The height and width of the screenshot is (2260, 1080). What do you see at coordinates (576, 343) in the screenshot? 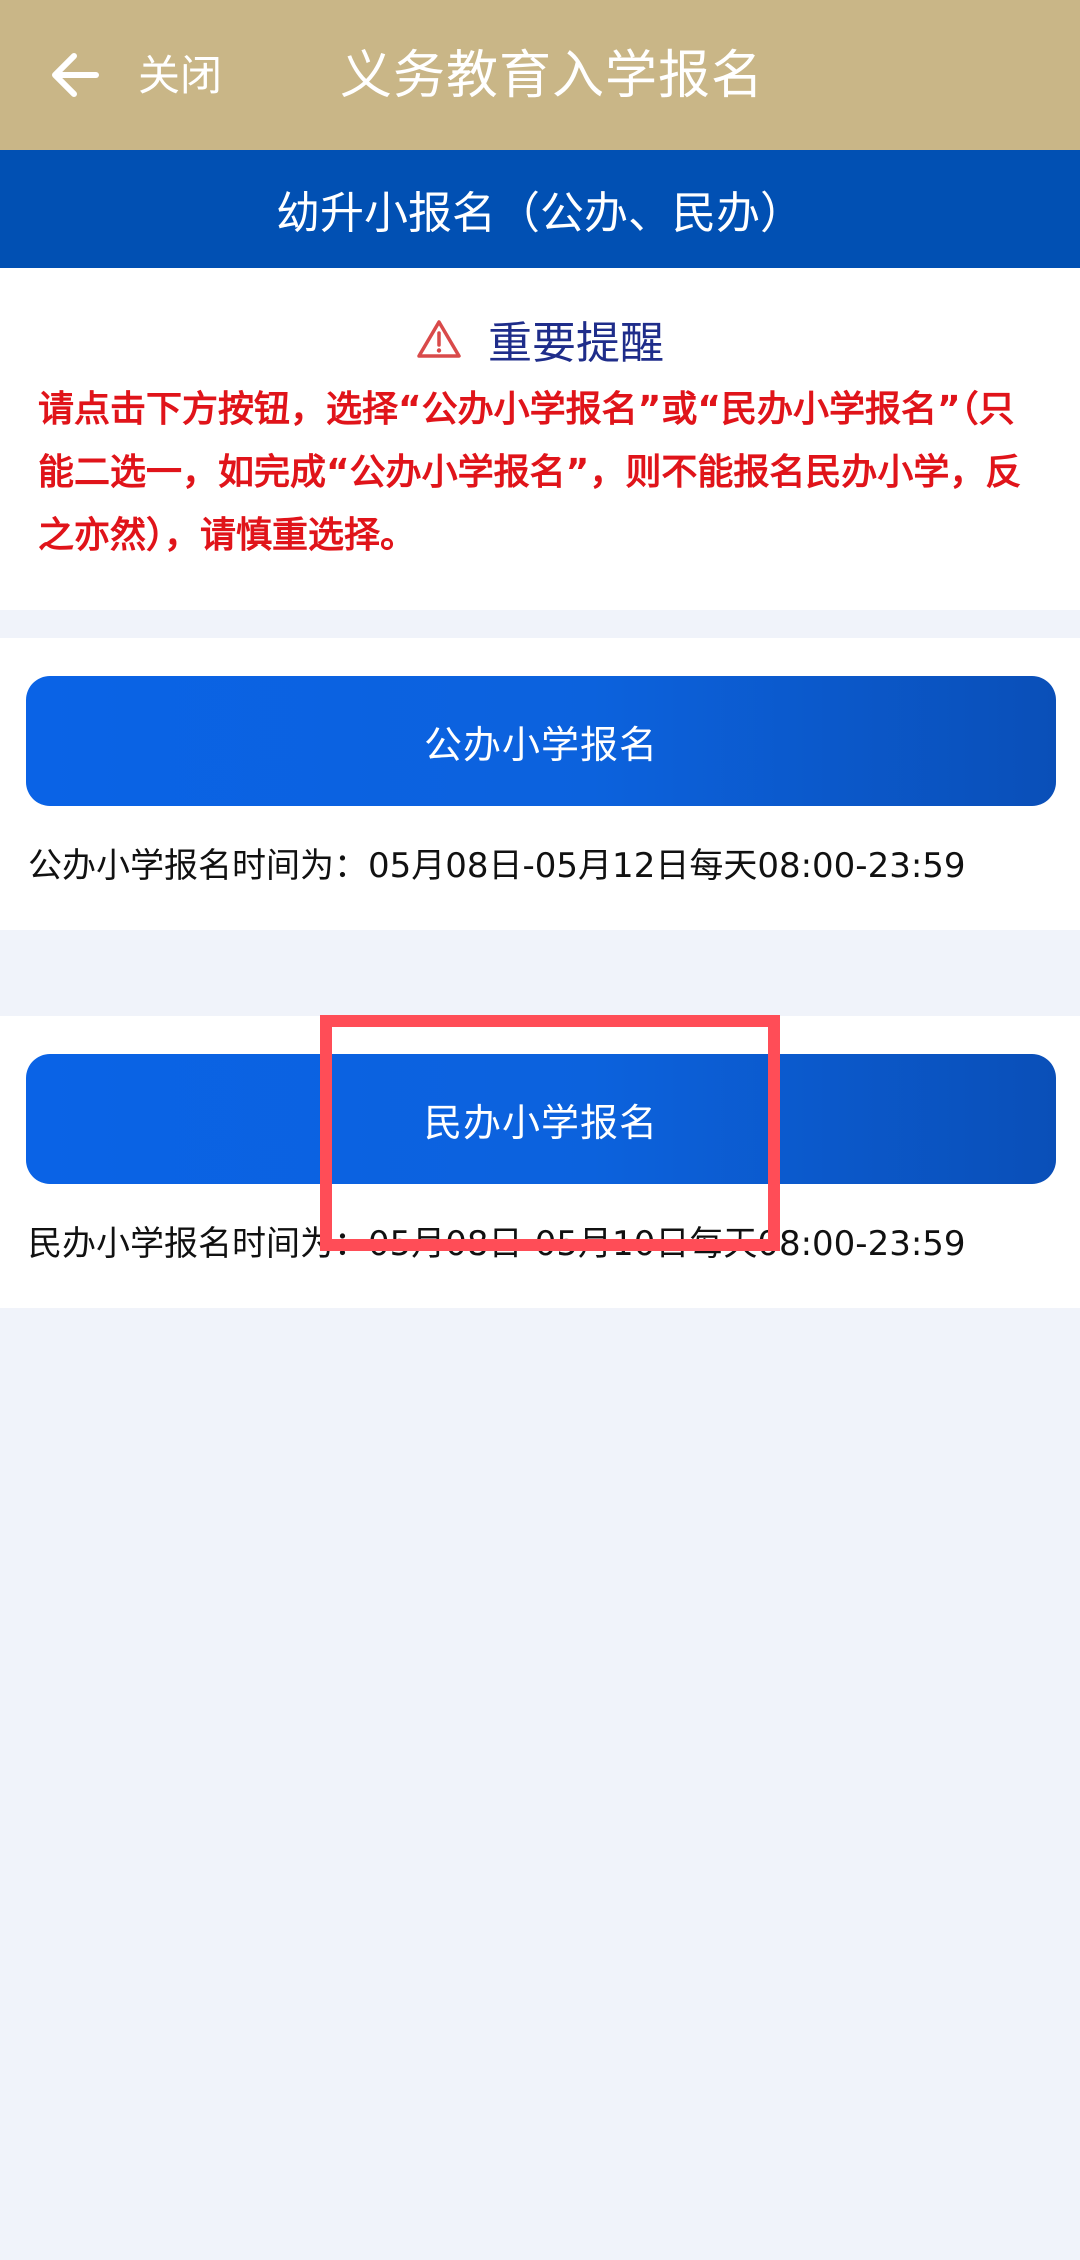
I see `notice-title: 重要提醒` at bounding box center [576, 343].